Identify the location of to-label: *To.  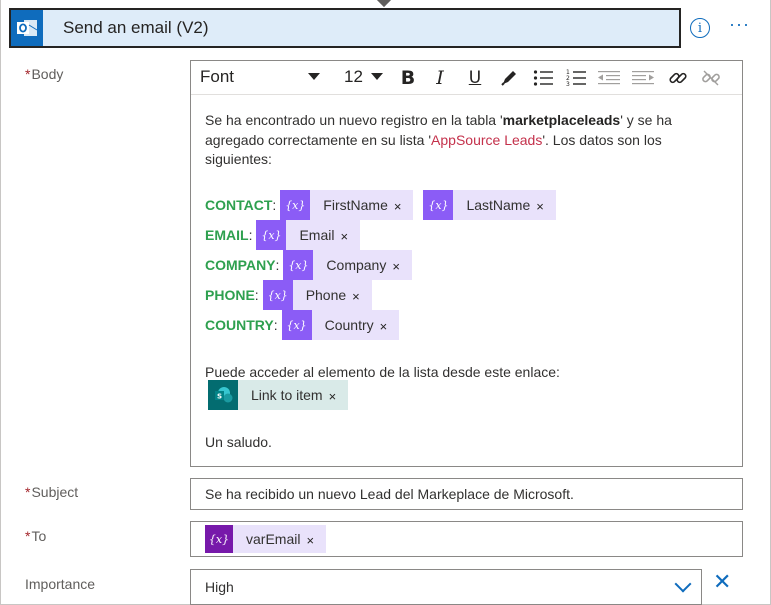
(36, 536).